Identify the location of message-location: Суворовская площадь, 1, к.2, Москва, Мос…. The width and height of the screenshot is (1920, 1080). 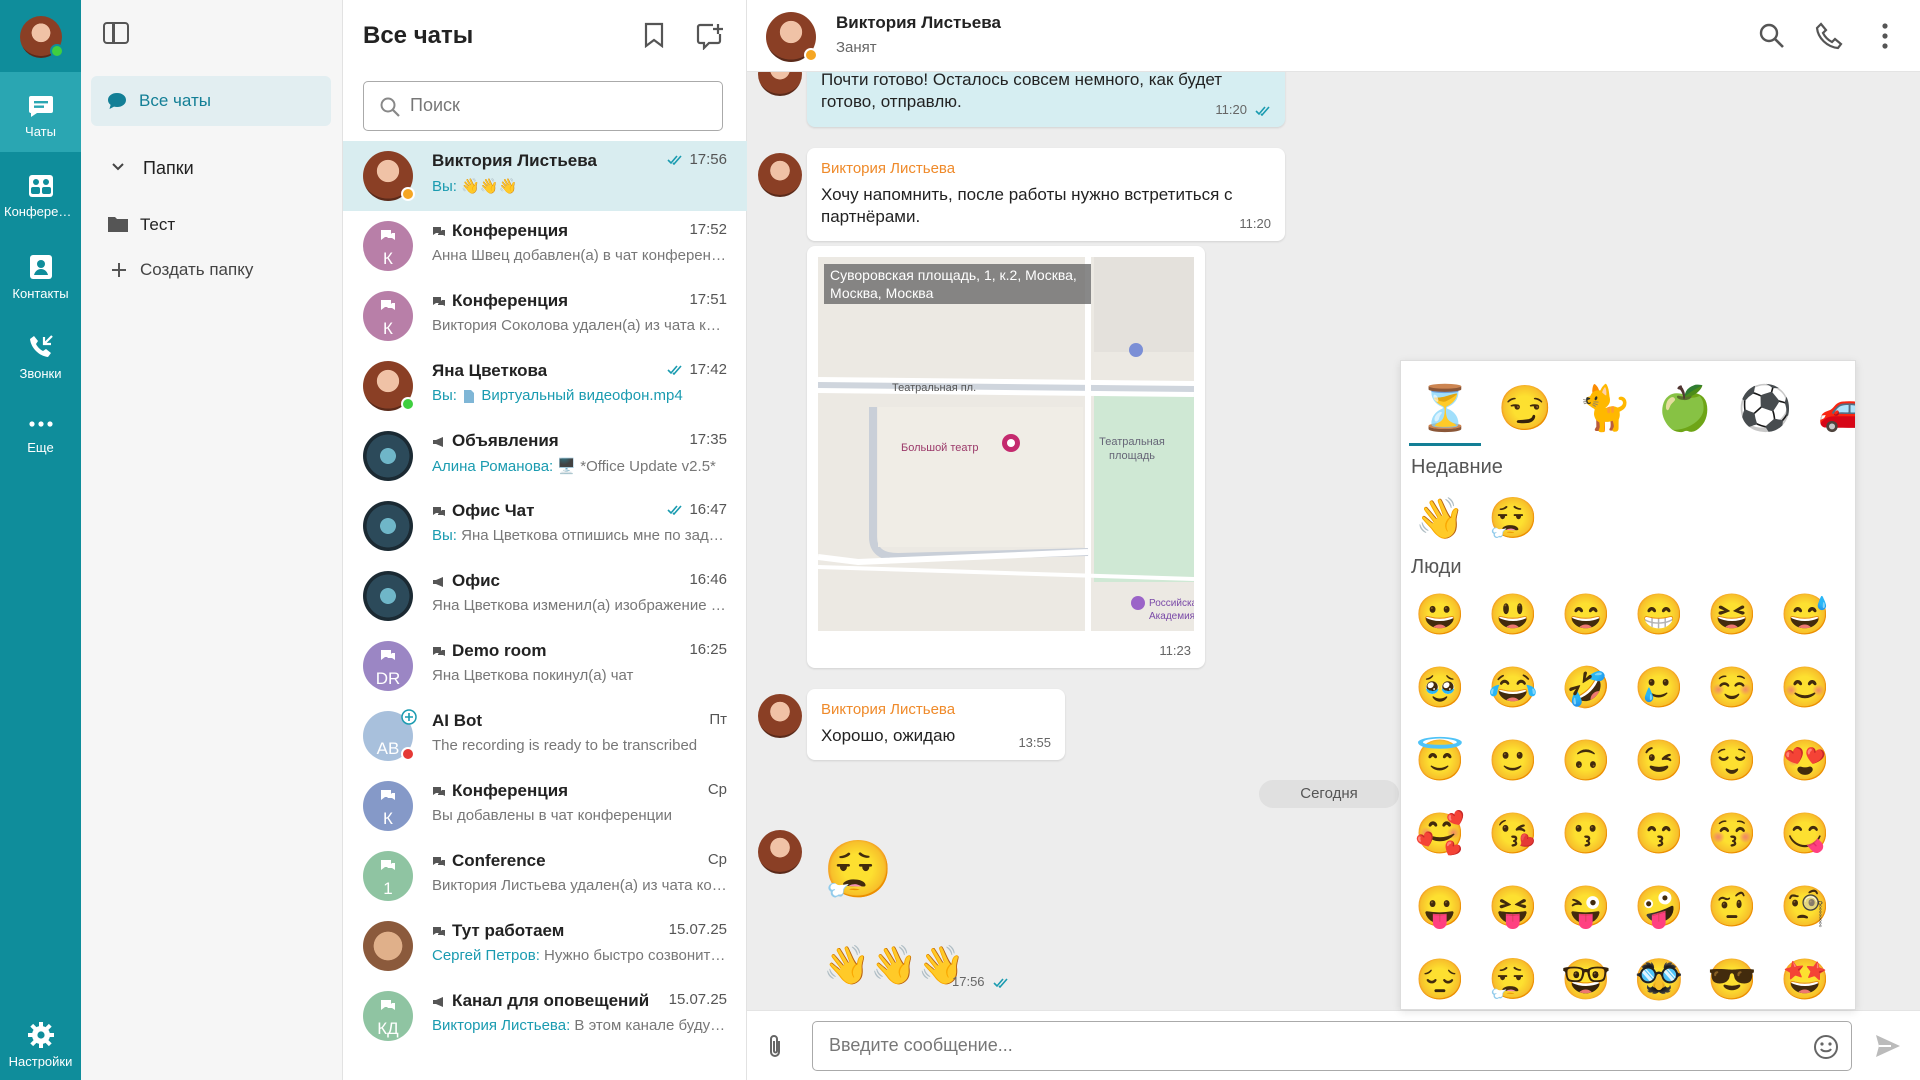
(1006, 457).